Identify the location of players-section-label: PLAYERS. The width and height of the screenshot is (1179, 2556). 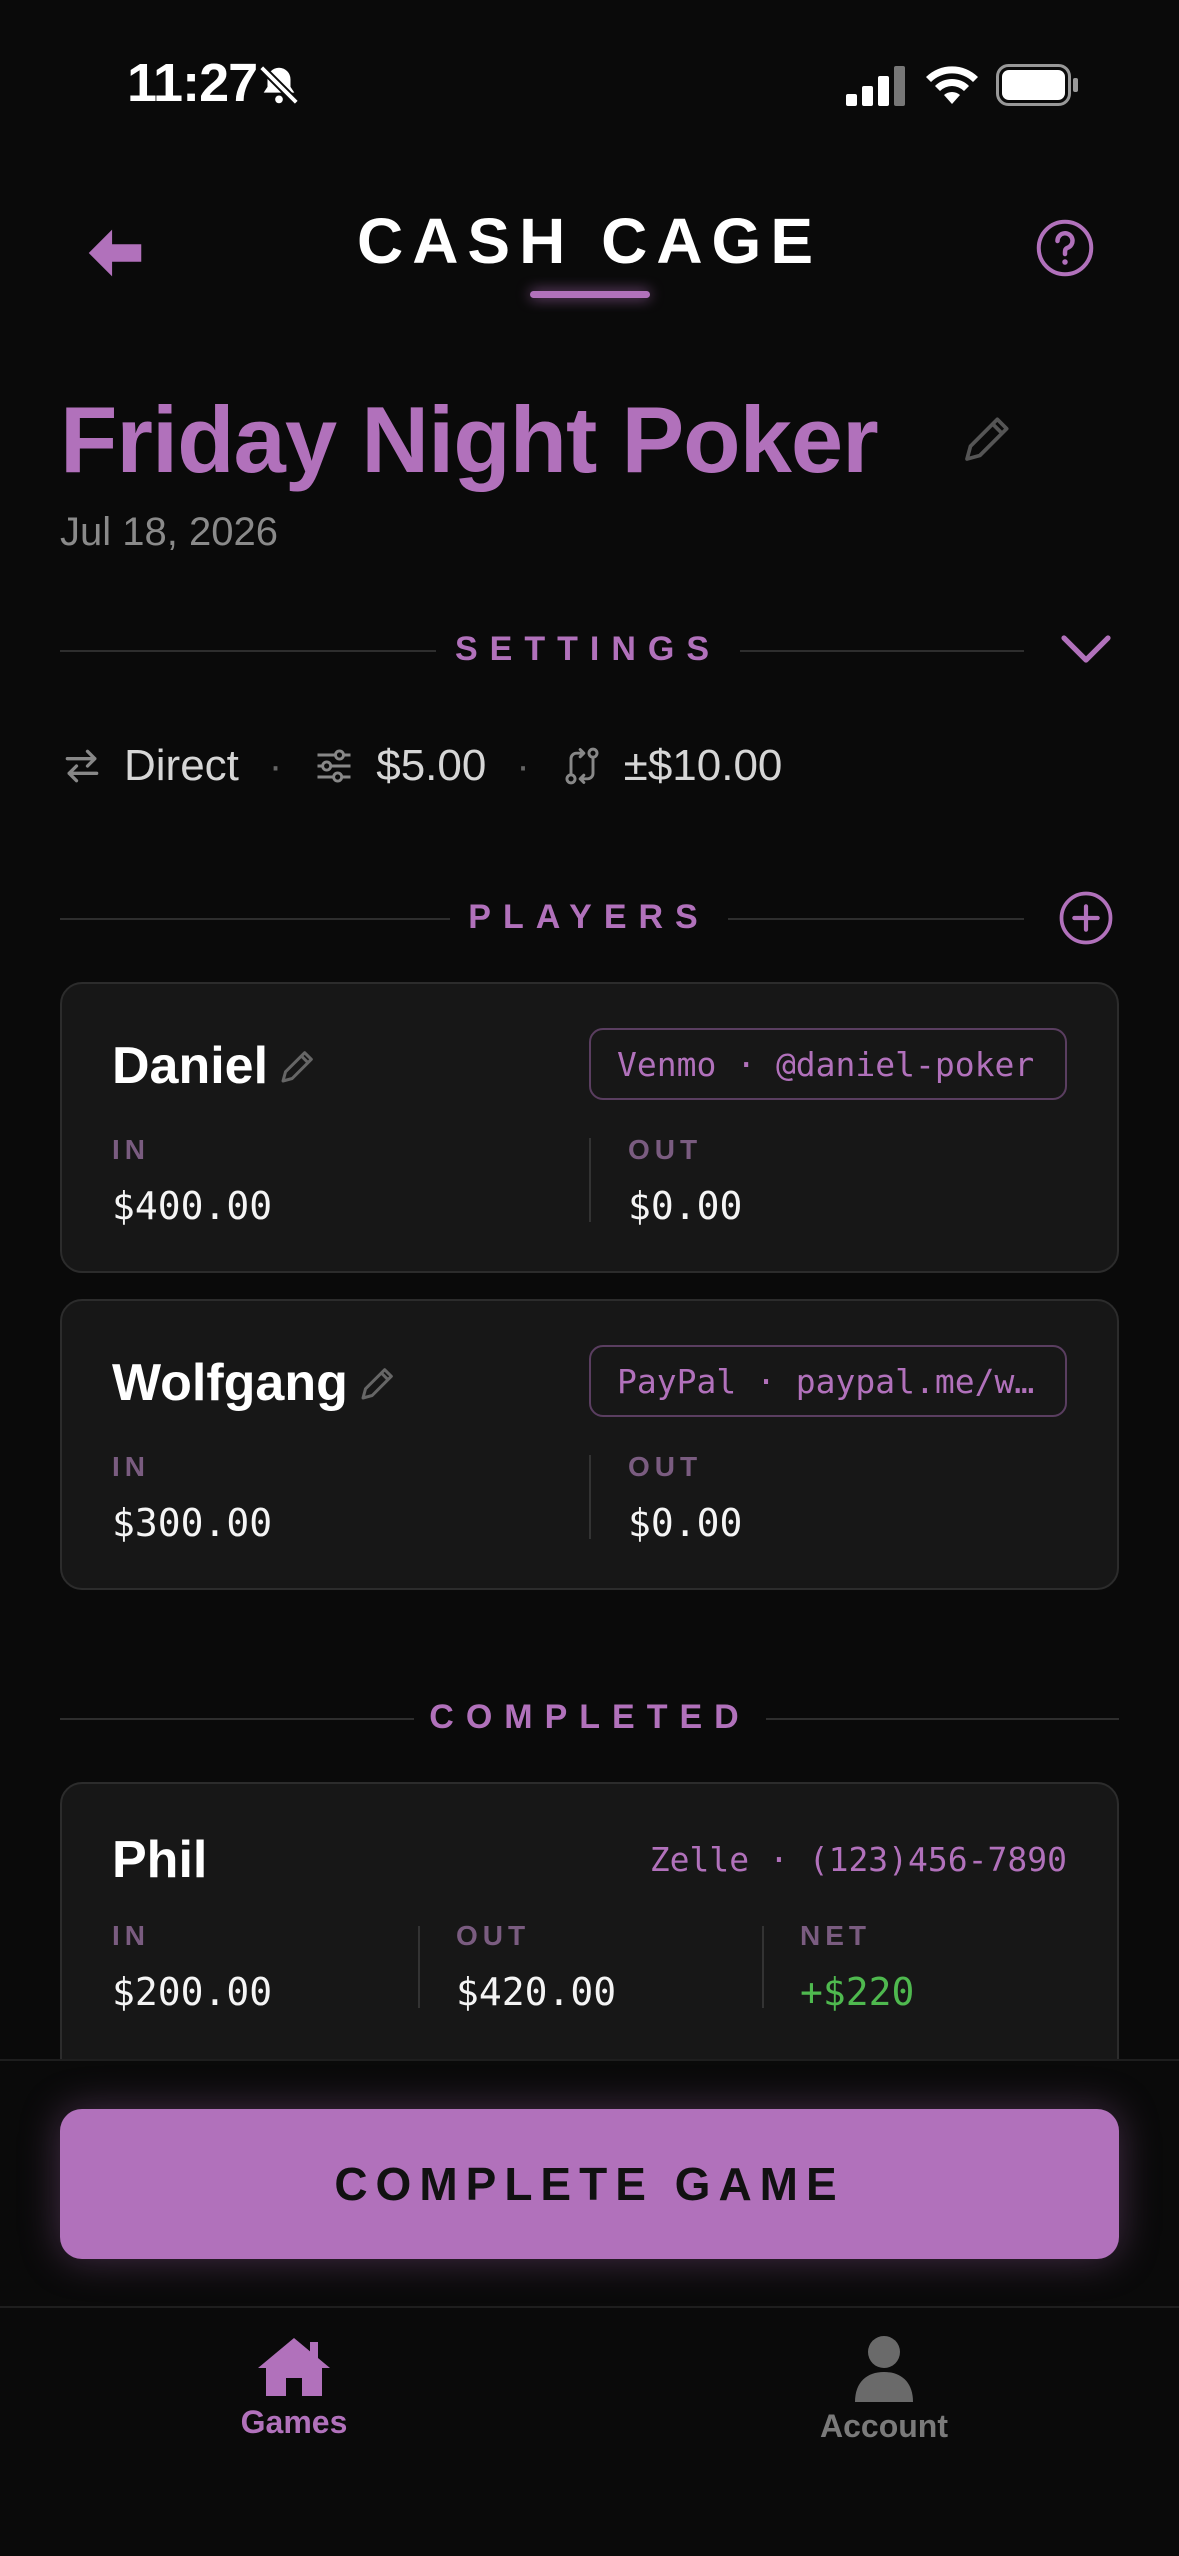
(589, 917).